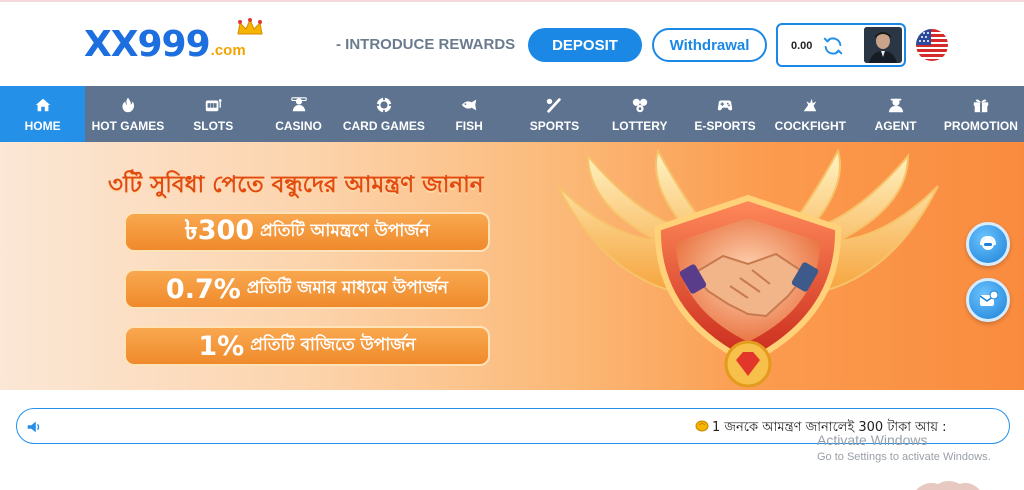 The width and height of the screenshot is (1024, 490). Describe the element at coordinates (702, 426) in the screenshot. I see `coin-icon` at that location.